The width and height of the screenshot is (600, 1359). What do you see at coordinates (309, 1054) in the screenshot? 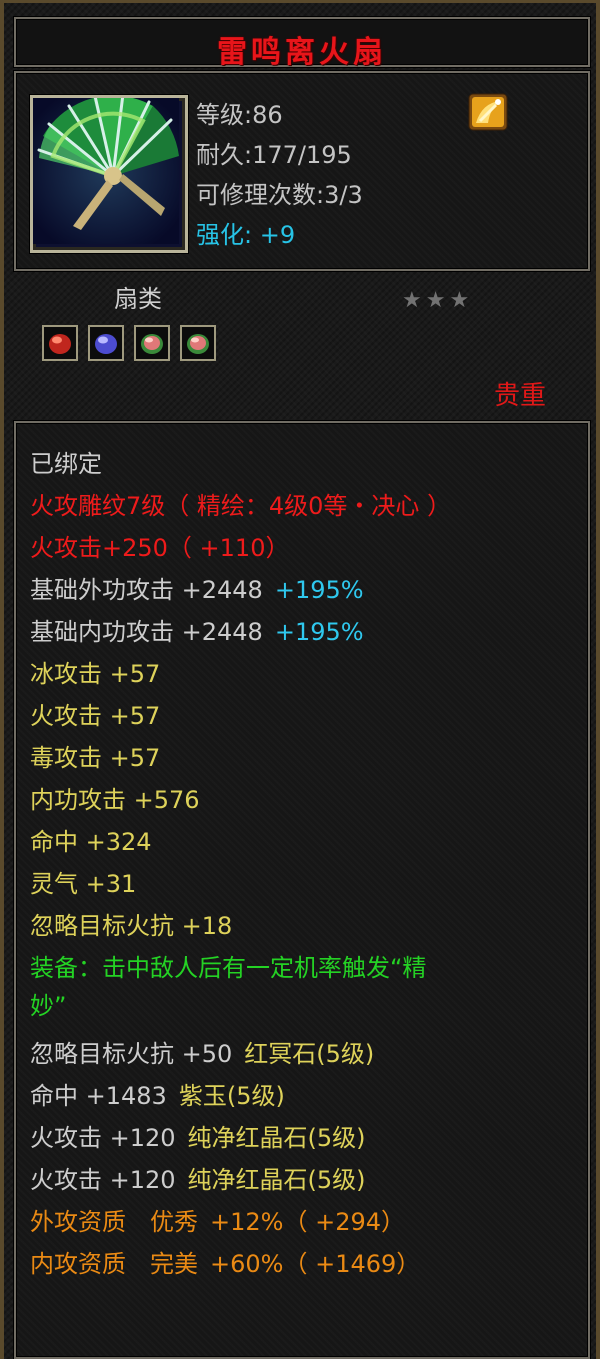
I see `gem-bonus-1-name: 红冥石(5级)` at bounding box center [309, 1054].